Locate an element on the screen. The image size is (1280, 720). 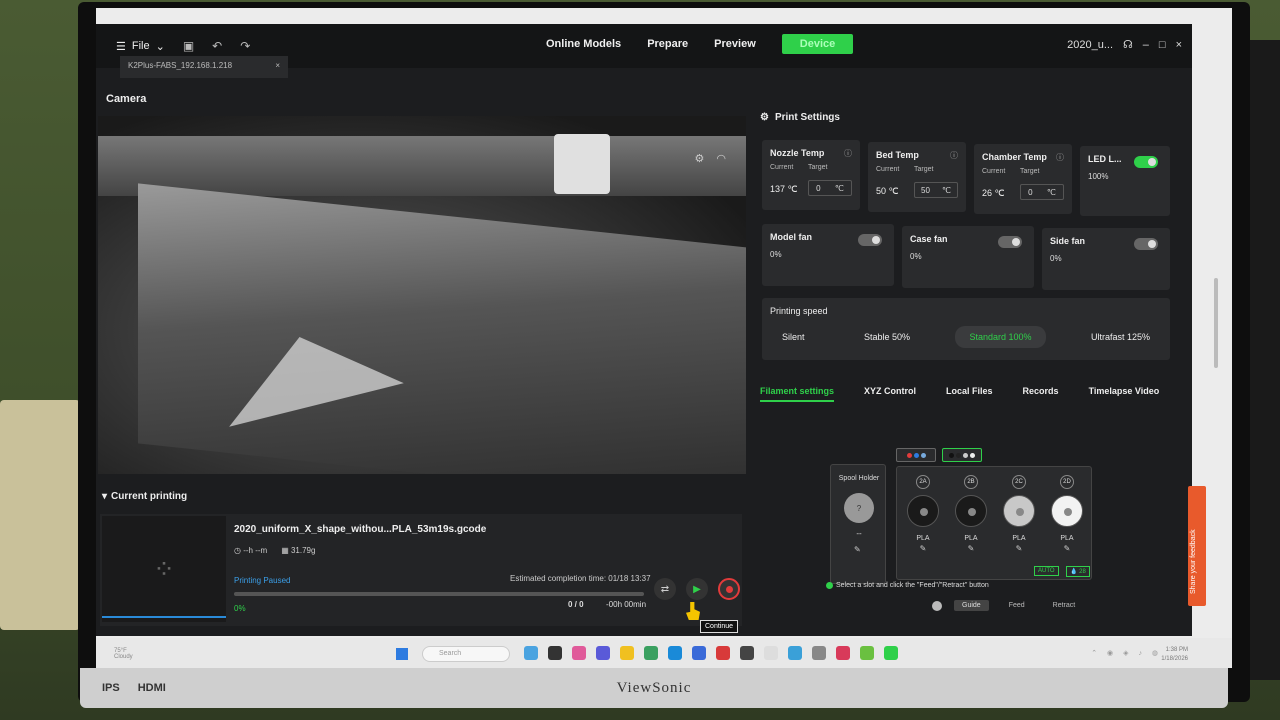
headset-icon: ☊ is located at coordinates (1128, 44).